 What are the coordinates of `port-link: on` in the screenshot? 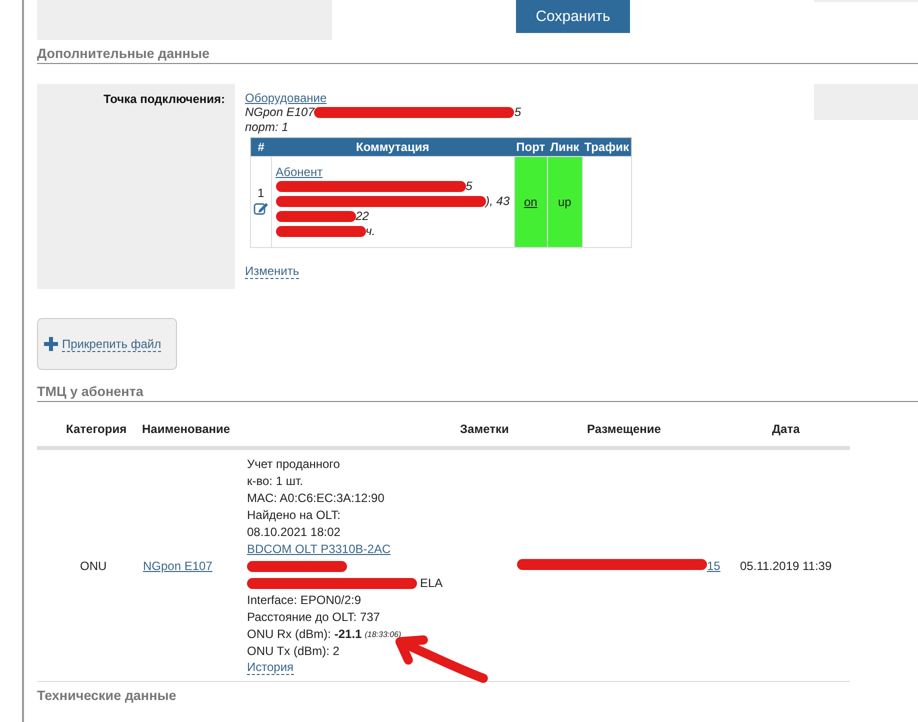 It's located at (531, 202).